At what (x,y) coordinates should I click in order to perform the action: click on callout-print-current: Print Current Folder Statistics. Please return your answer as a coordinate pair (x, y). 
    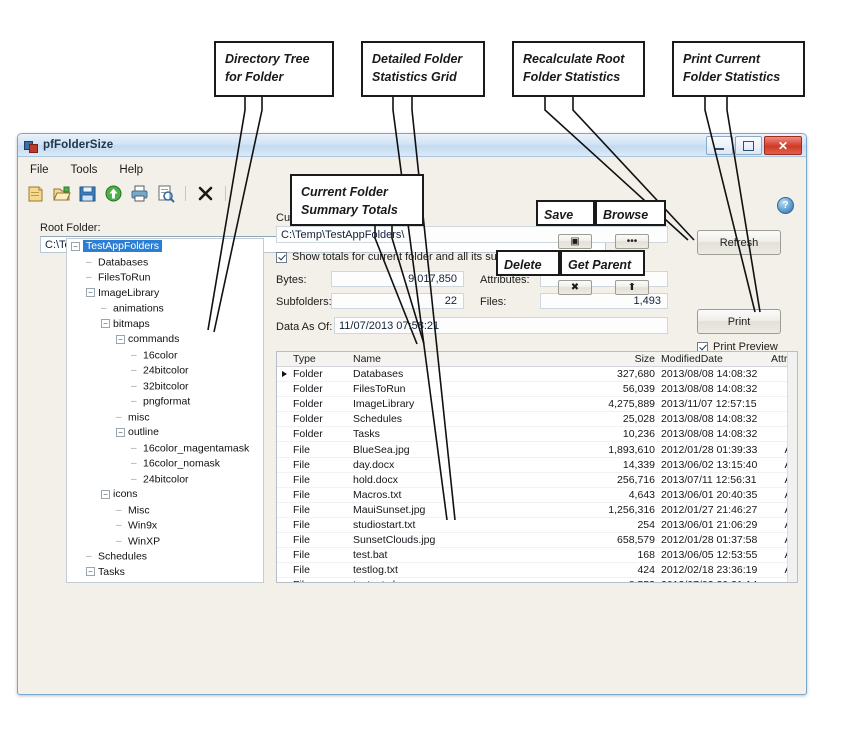
    Looking at the image, I should click on (738, 69).